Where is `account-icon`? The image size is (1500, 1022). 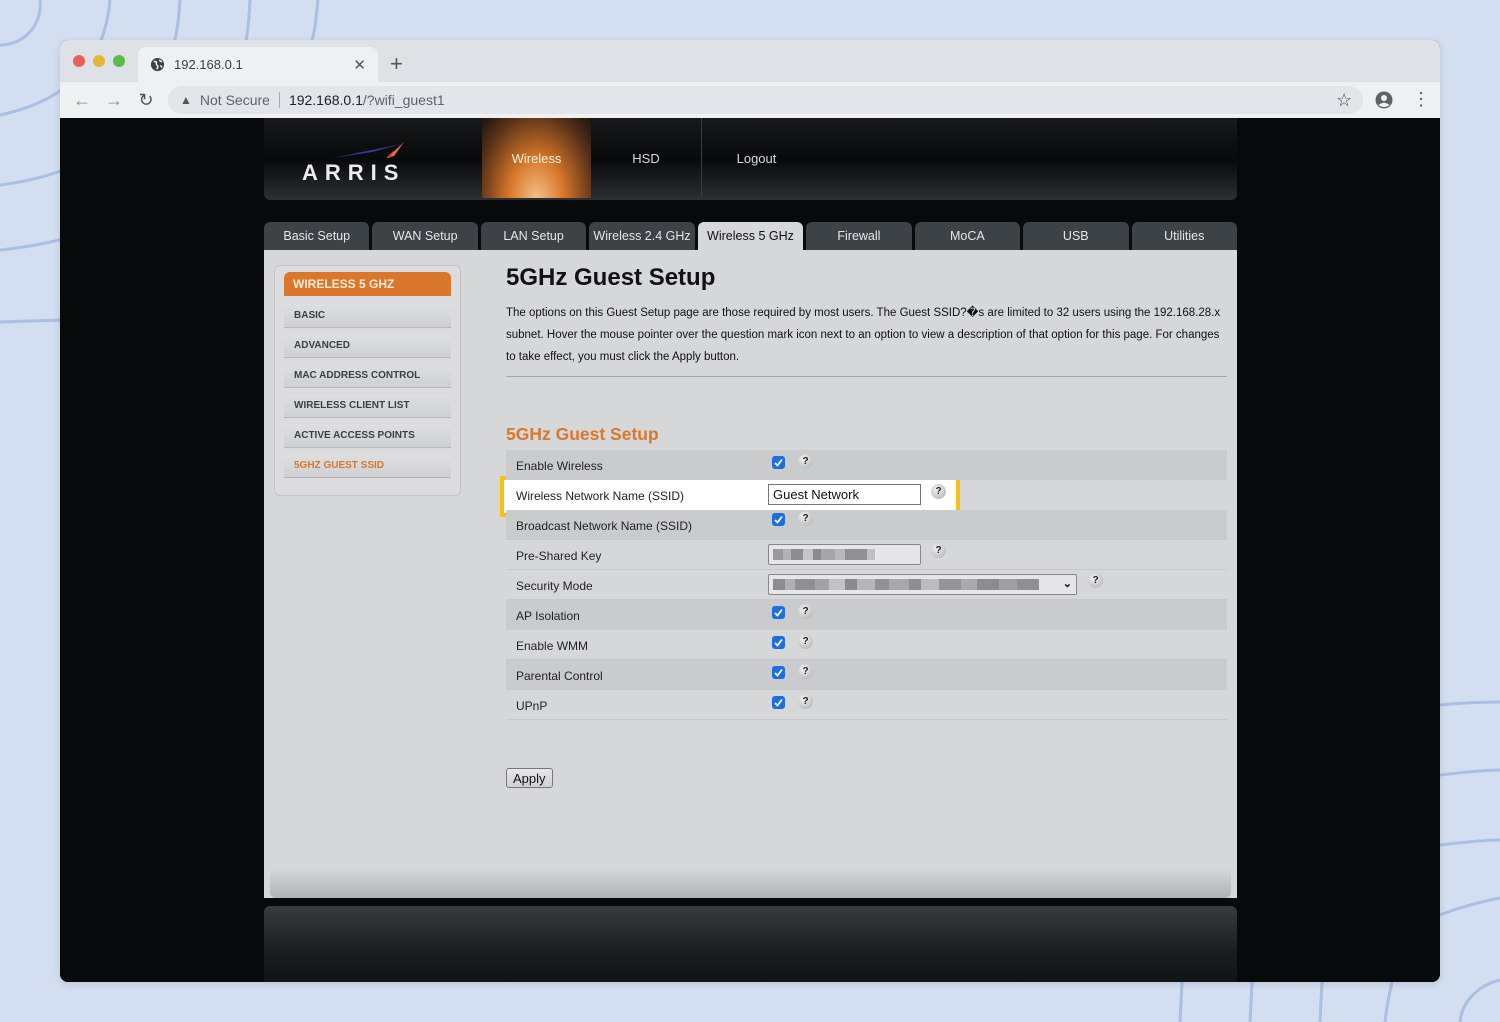
account-icon is located at coordinates (1384, 100).